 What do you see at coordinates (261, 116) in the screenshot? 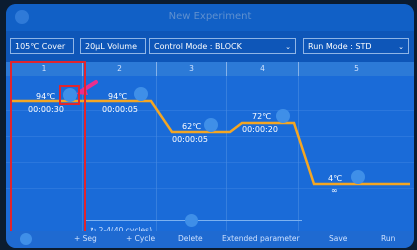
I see `step-4-temp: 72℃` at bounding box center [261, 116].